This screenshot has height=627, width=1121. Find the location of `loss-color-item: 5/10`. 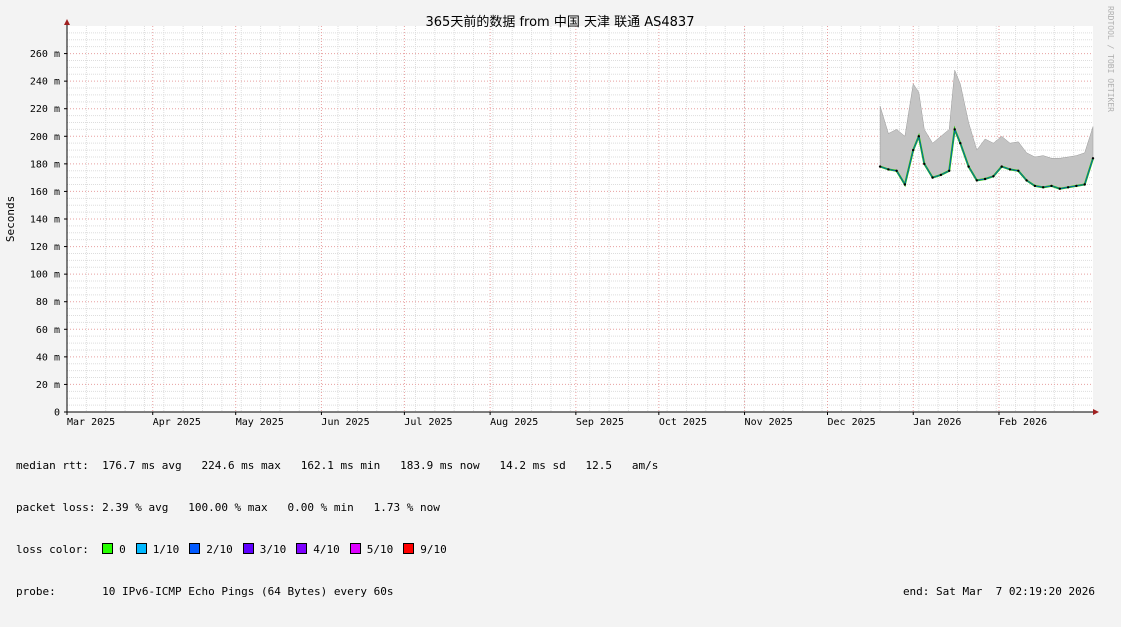

loss-color-item: 5/10 is located at coordinates (371, 549).